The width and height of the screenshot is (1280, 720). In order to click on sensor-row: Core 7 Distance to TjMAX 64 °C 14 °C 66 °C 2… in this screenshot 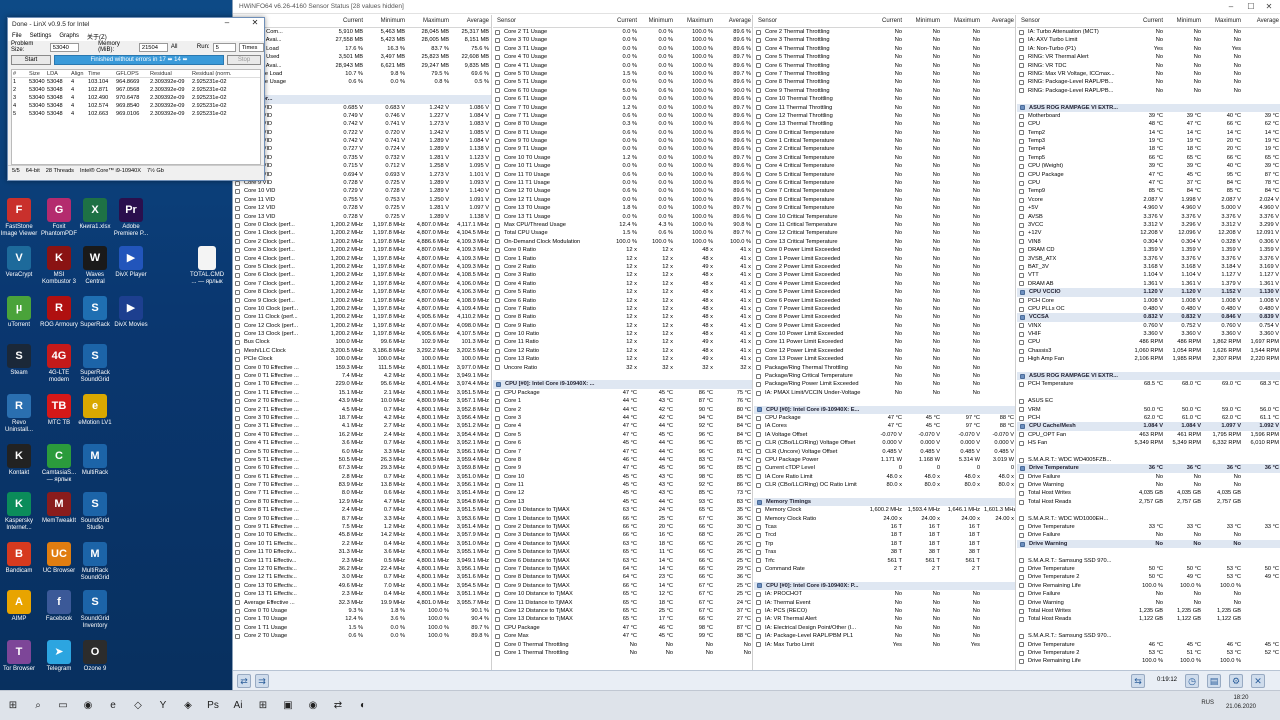, I will do `click(622, 569)`.